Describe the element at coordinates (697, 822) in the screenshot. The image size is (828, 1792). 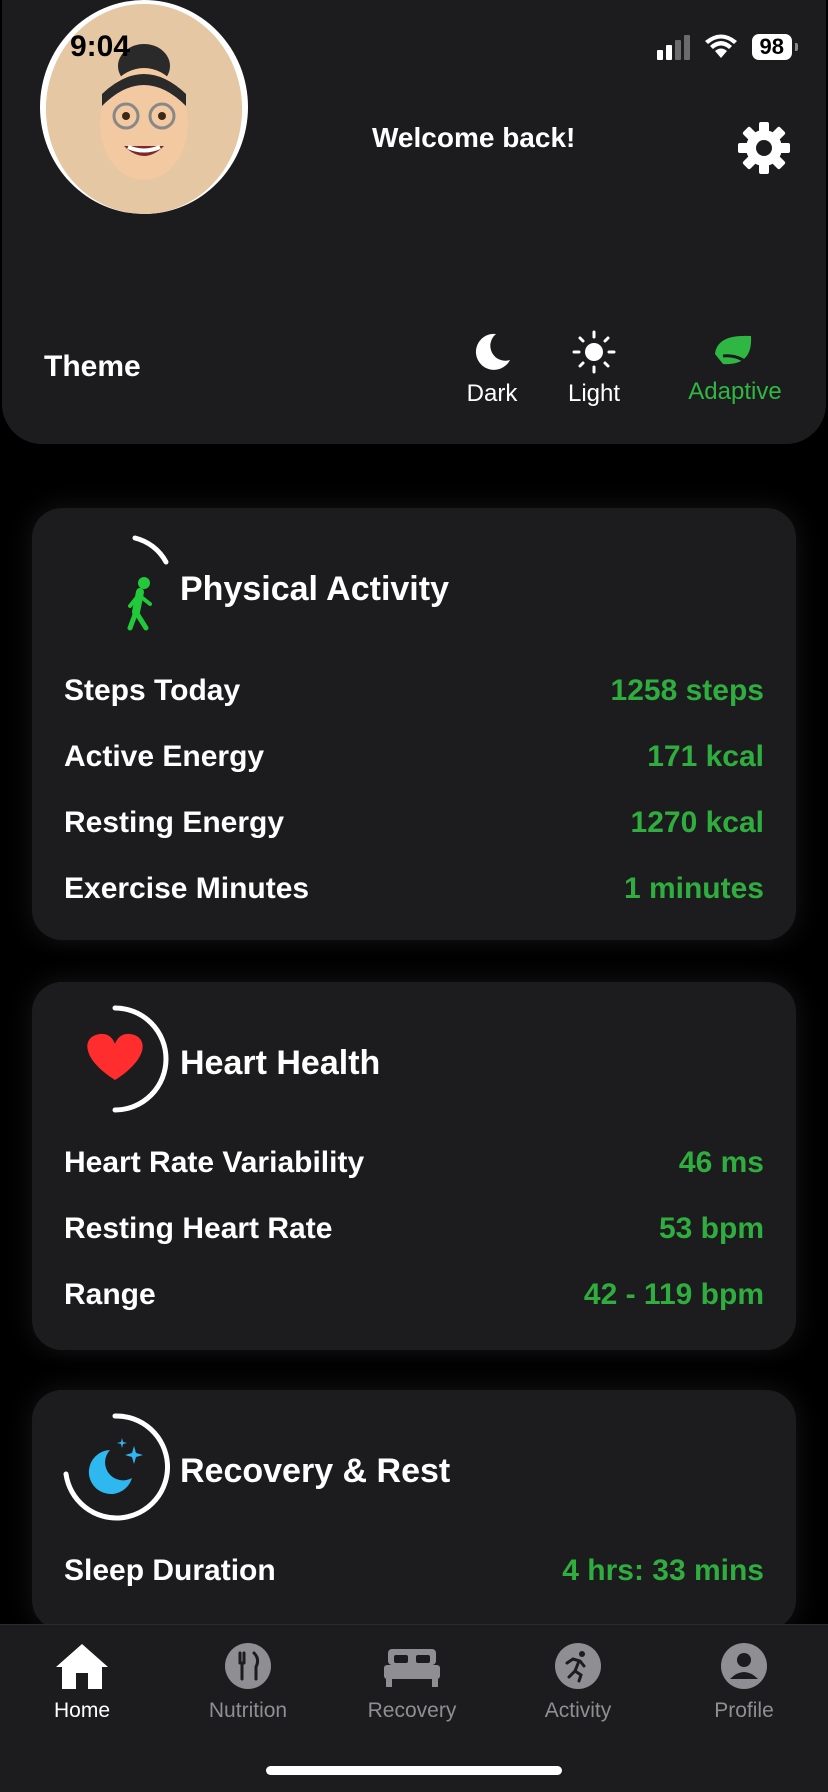
I see `metric-value: 1270 kcal` at that location.